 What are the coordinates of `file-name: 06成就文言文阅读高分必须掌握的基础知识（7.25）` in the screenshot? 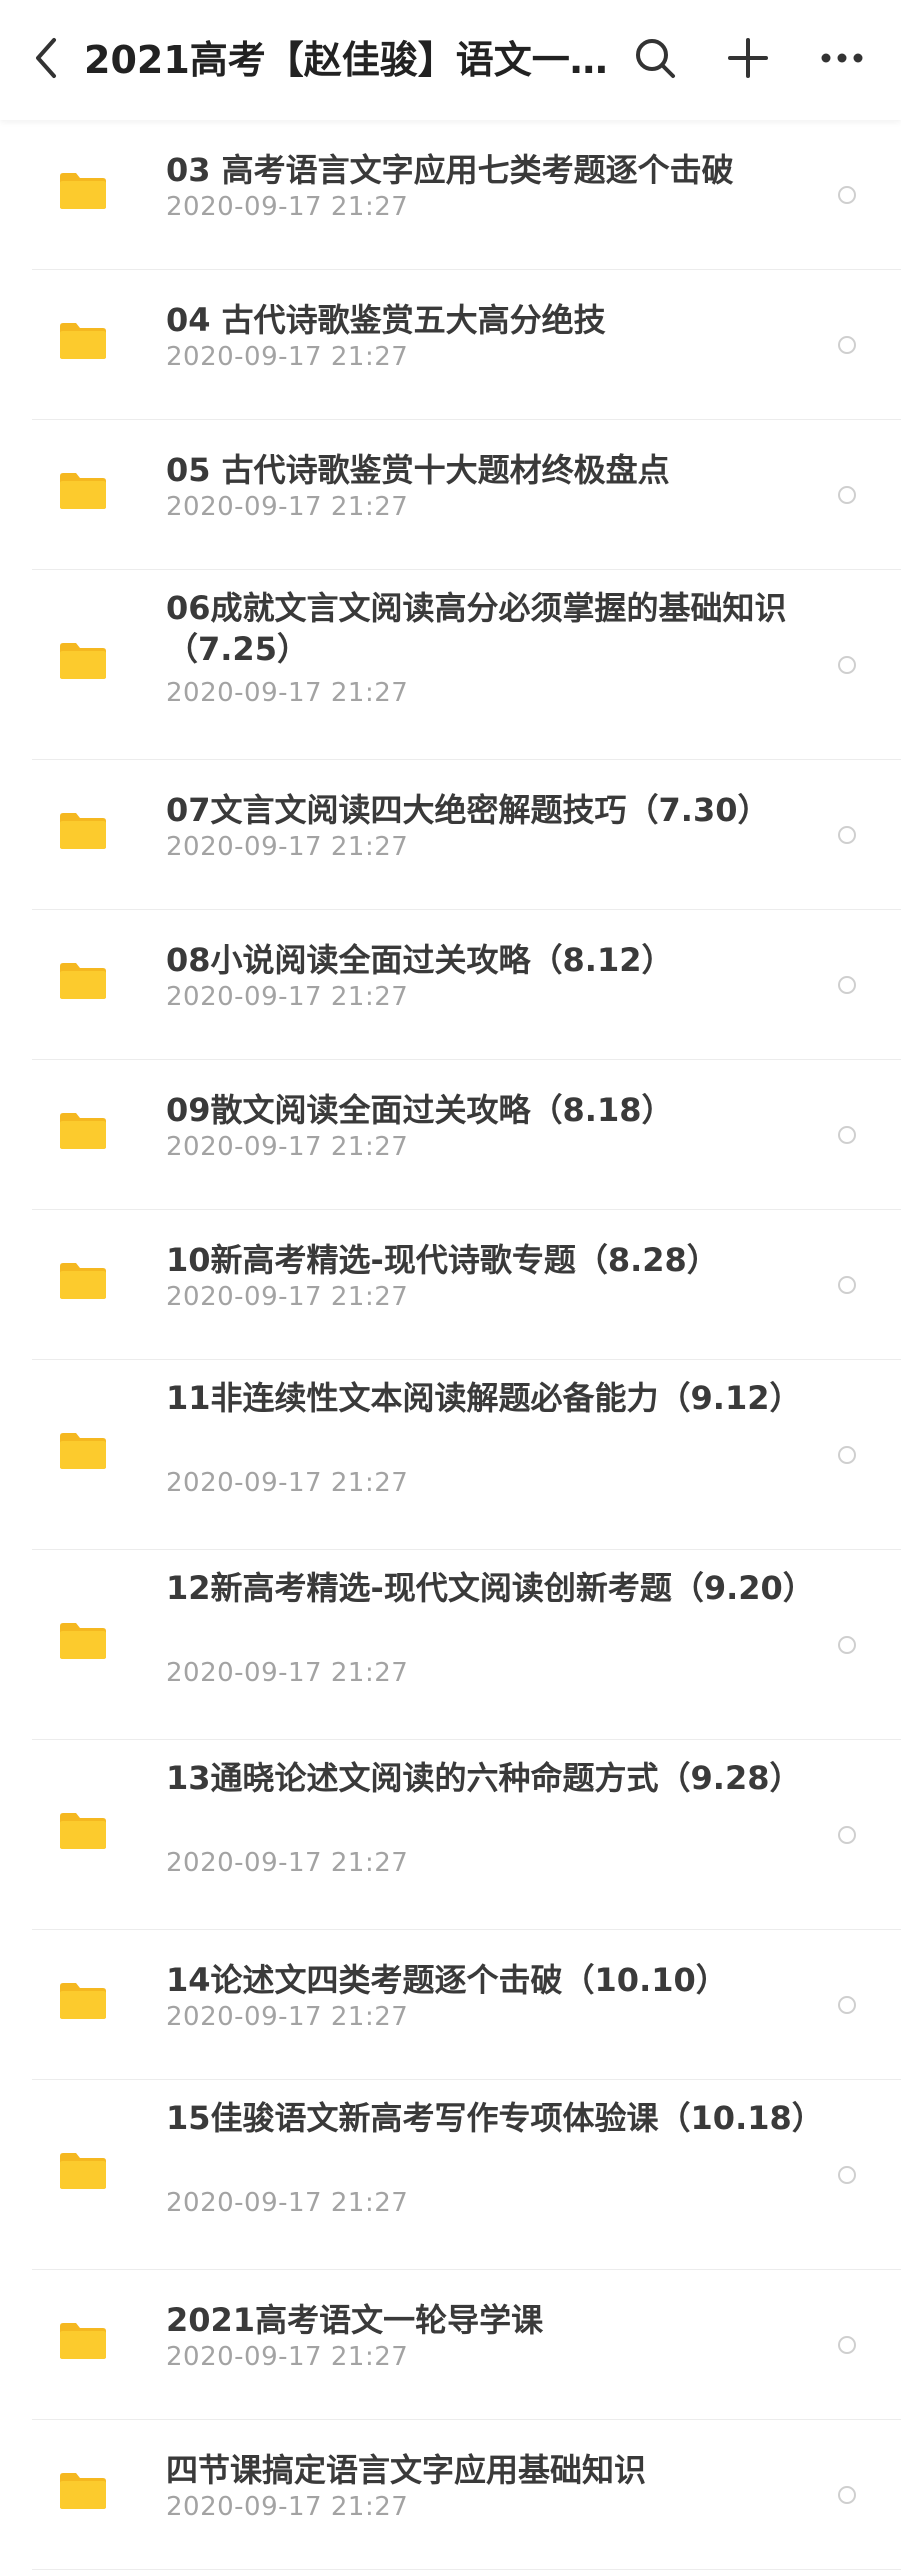 It's located at (476, 628).